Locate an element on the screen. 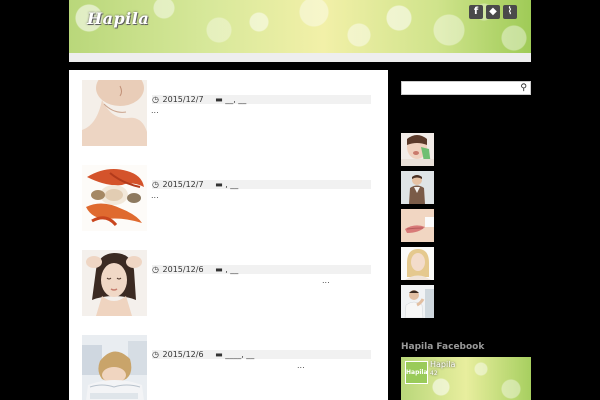 The height and width of the screenshot is (400, 600). facebook-like-count: 42 is located at coordinates (434, 373).